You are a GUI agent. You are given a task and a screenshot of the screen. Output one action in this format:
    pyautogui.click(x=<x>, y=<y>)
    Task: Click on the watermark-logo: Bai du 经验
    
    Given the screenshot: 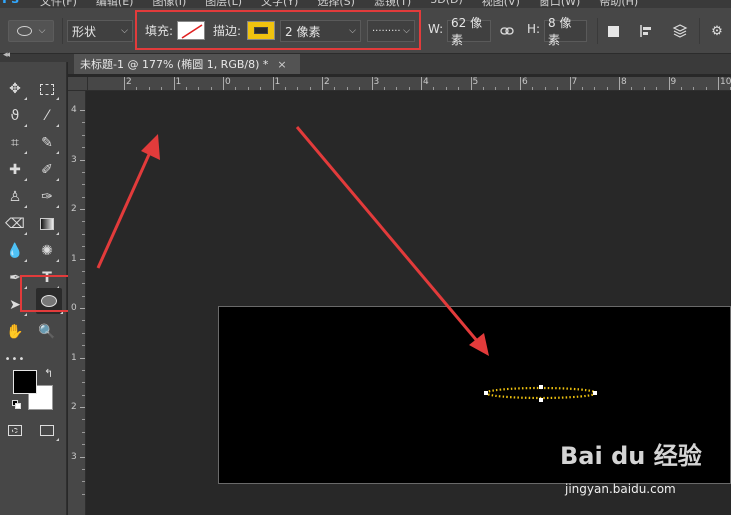 What is the action you would take?
    pyautogui.click(x=631, y=456)
    